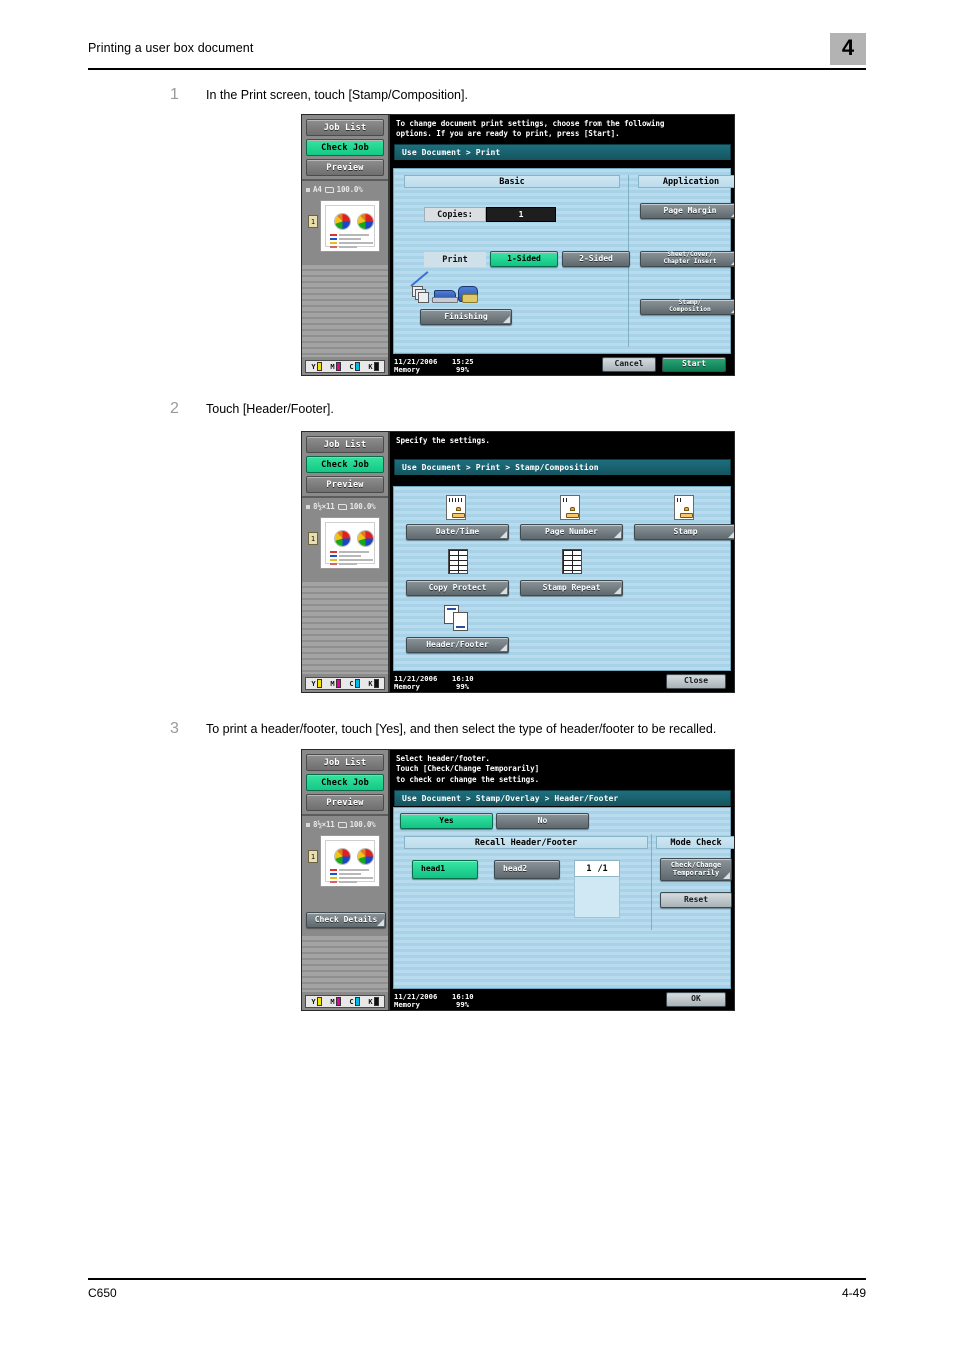 The width and height of the screenshot is (954, 1350). I want to click on toner-label-c: C, so click(351, 683).